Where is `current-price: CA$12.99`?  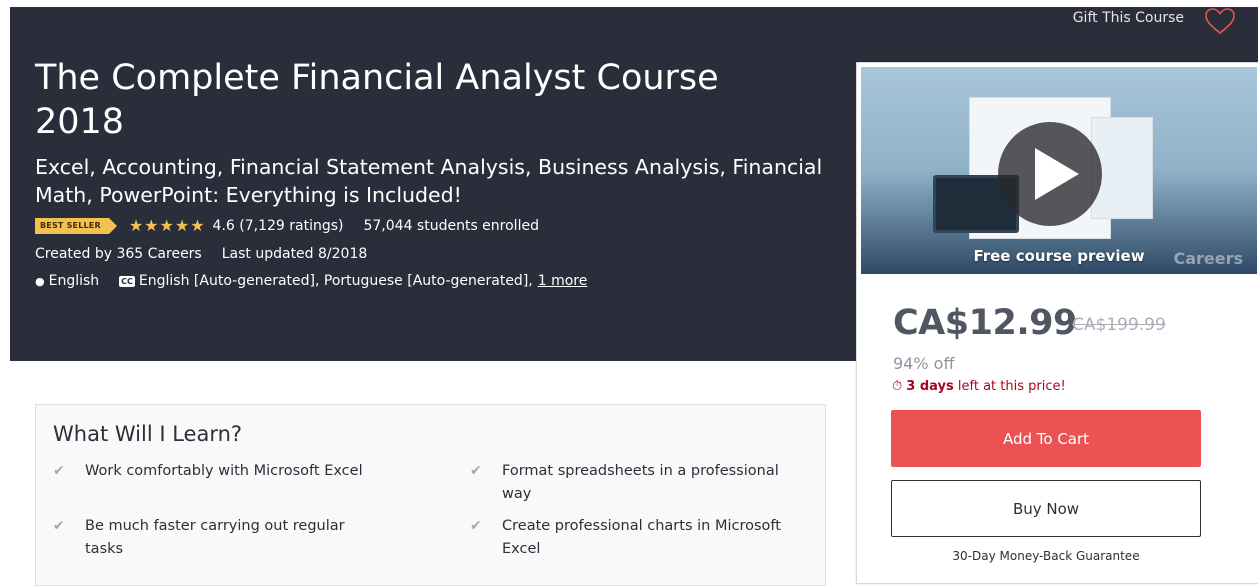 current-price: CA$12.99 is located at coordinates (985, 323).